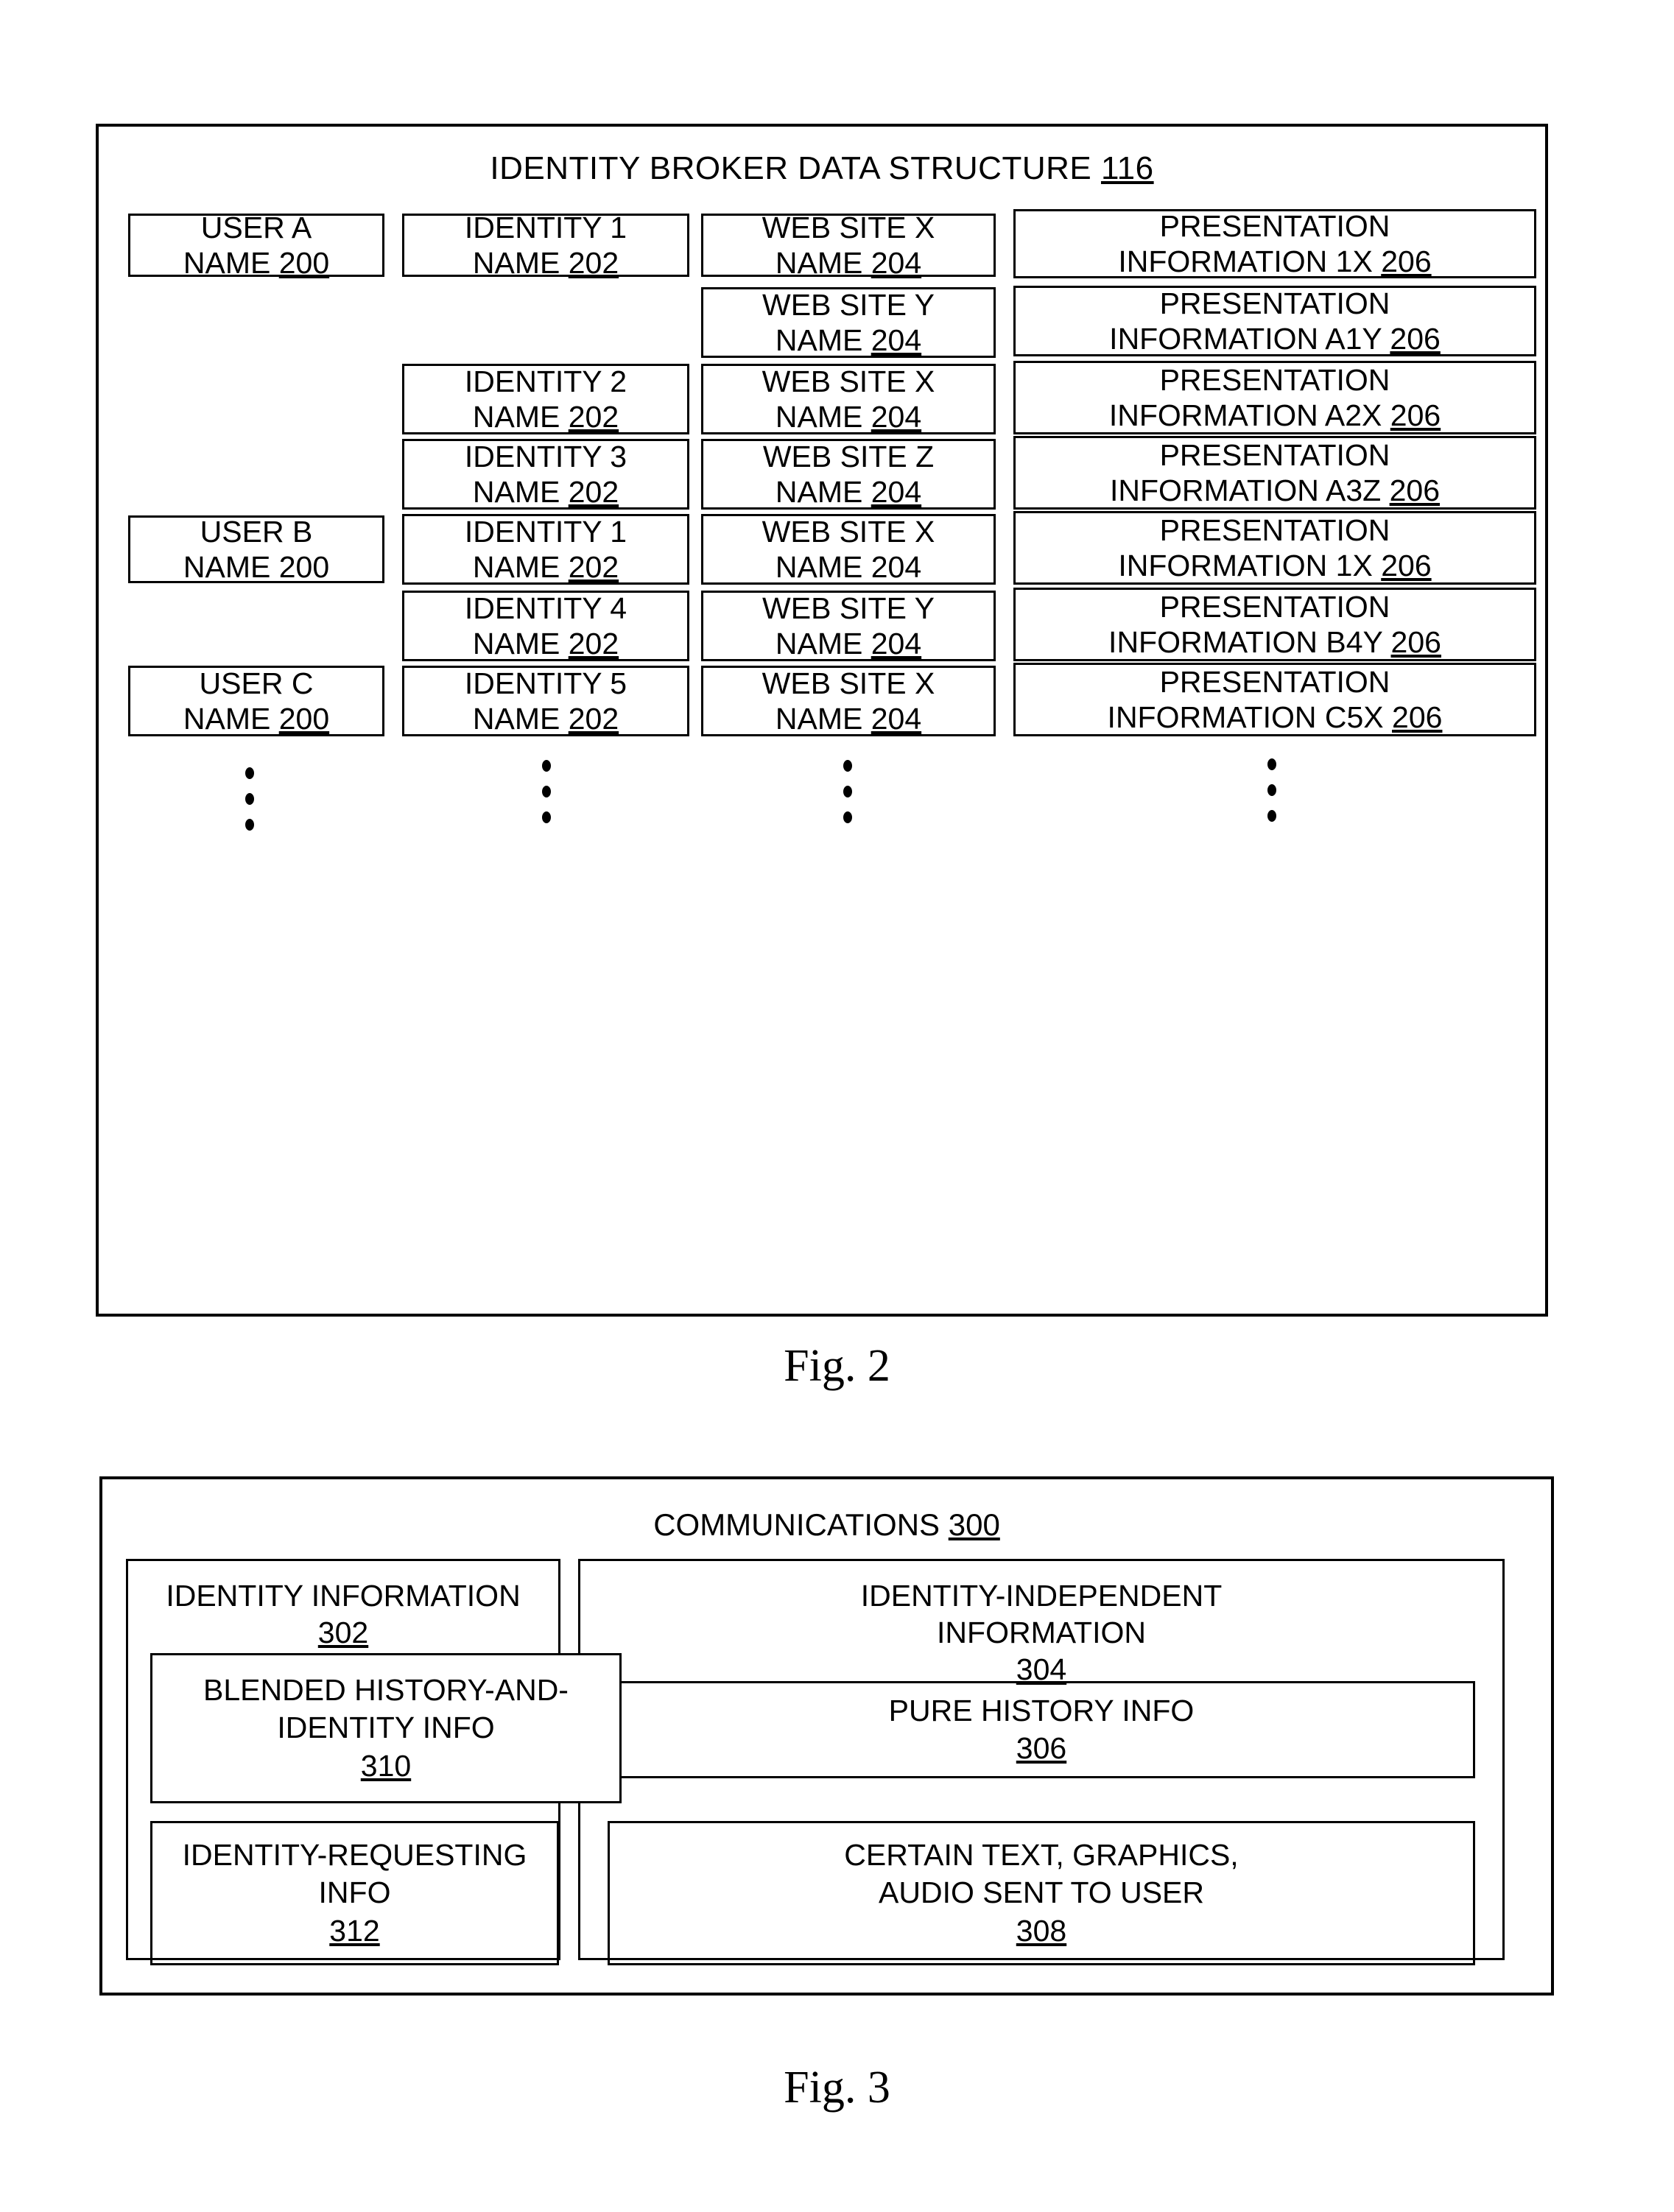 This screenshot has width=1674, height=2212. I want to click on cell-line-1: IDENTITY 5, so click(545, 683).